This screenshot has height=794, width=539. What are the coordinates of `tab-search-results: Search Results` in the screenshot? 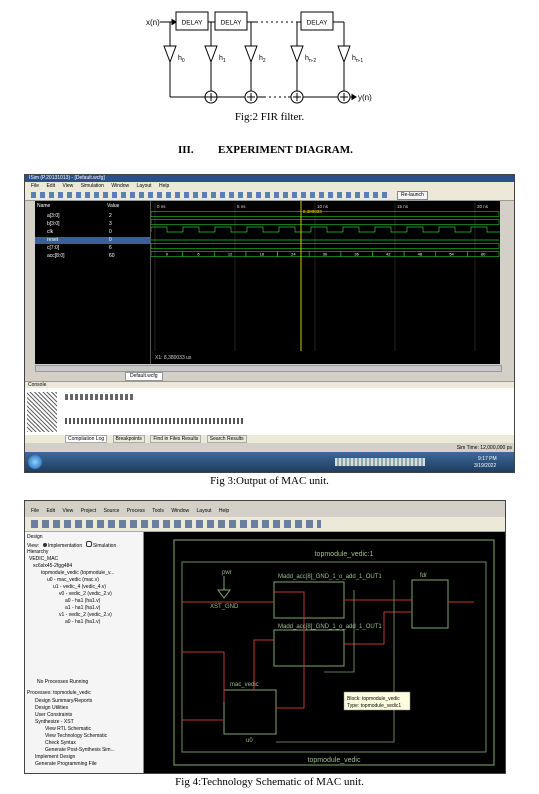 It's located at (226, 439).